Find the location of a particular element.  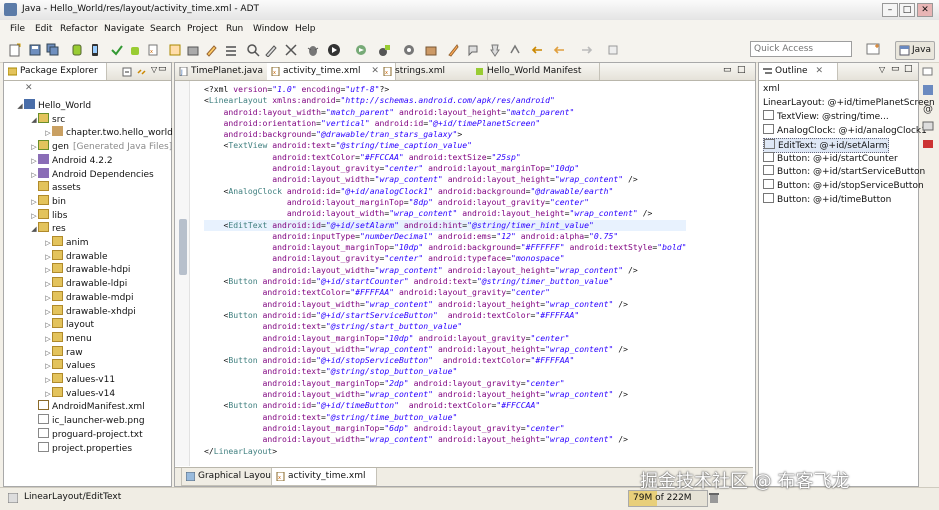

lint-icon is located at coordinates (117, 50).